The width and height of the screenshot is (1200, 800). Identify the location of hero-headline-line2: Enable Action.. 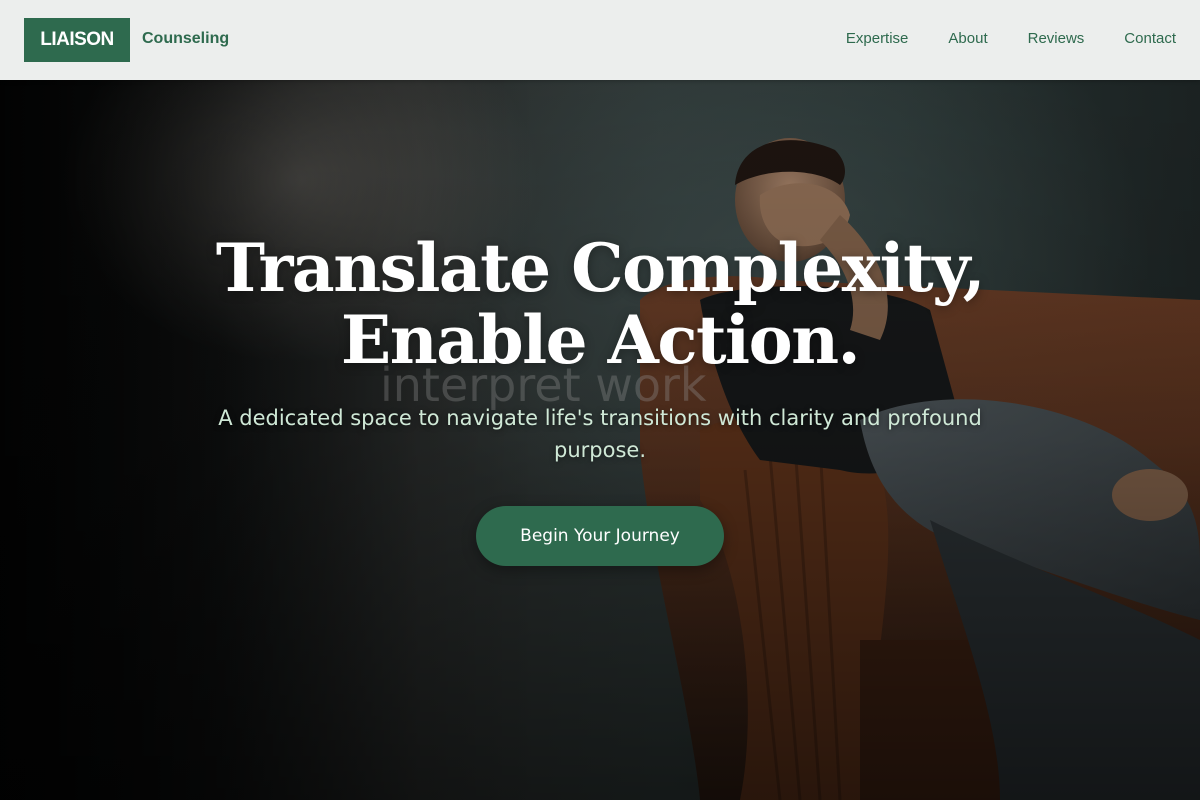
(600, 340).